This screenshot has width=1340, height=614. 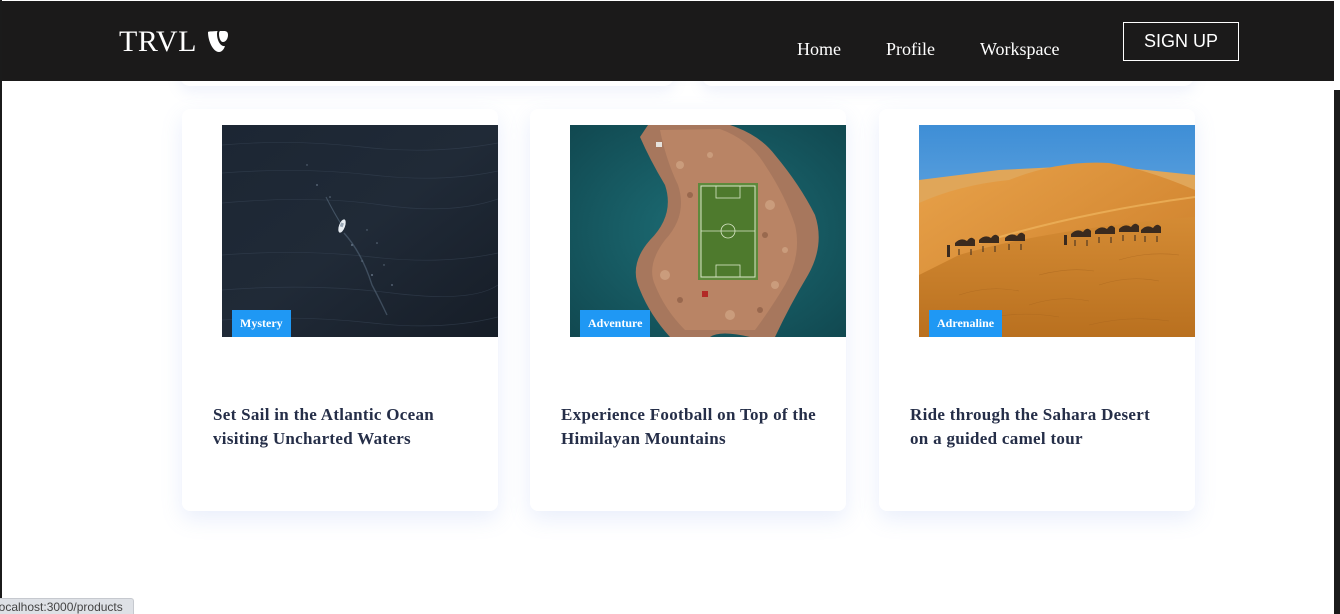 What do you see at coordinates (1, 307) in the screenshot?
I see `window-left-edge` at bounding box center [1, 307].